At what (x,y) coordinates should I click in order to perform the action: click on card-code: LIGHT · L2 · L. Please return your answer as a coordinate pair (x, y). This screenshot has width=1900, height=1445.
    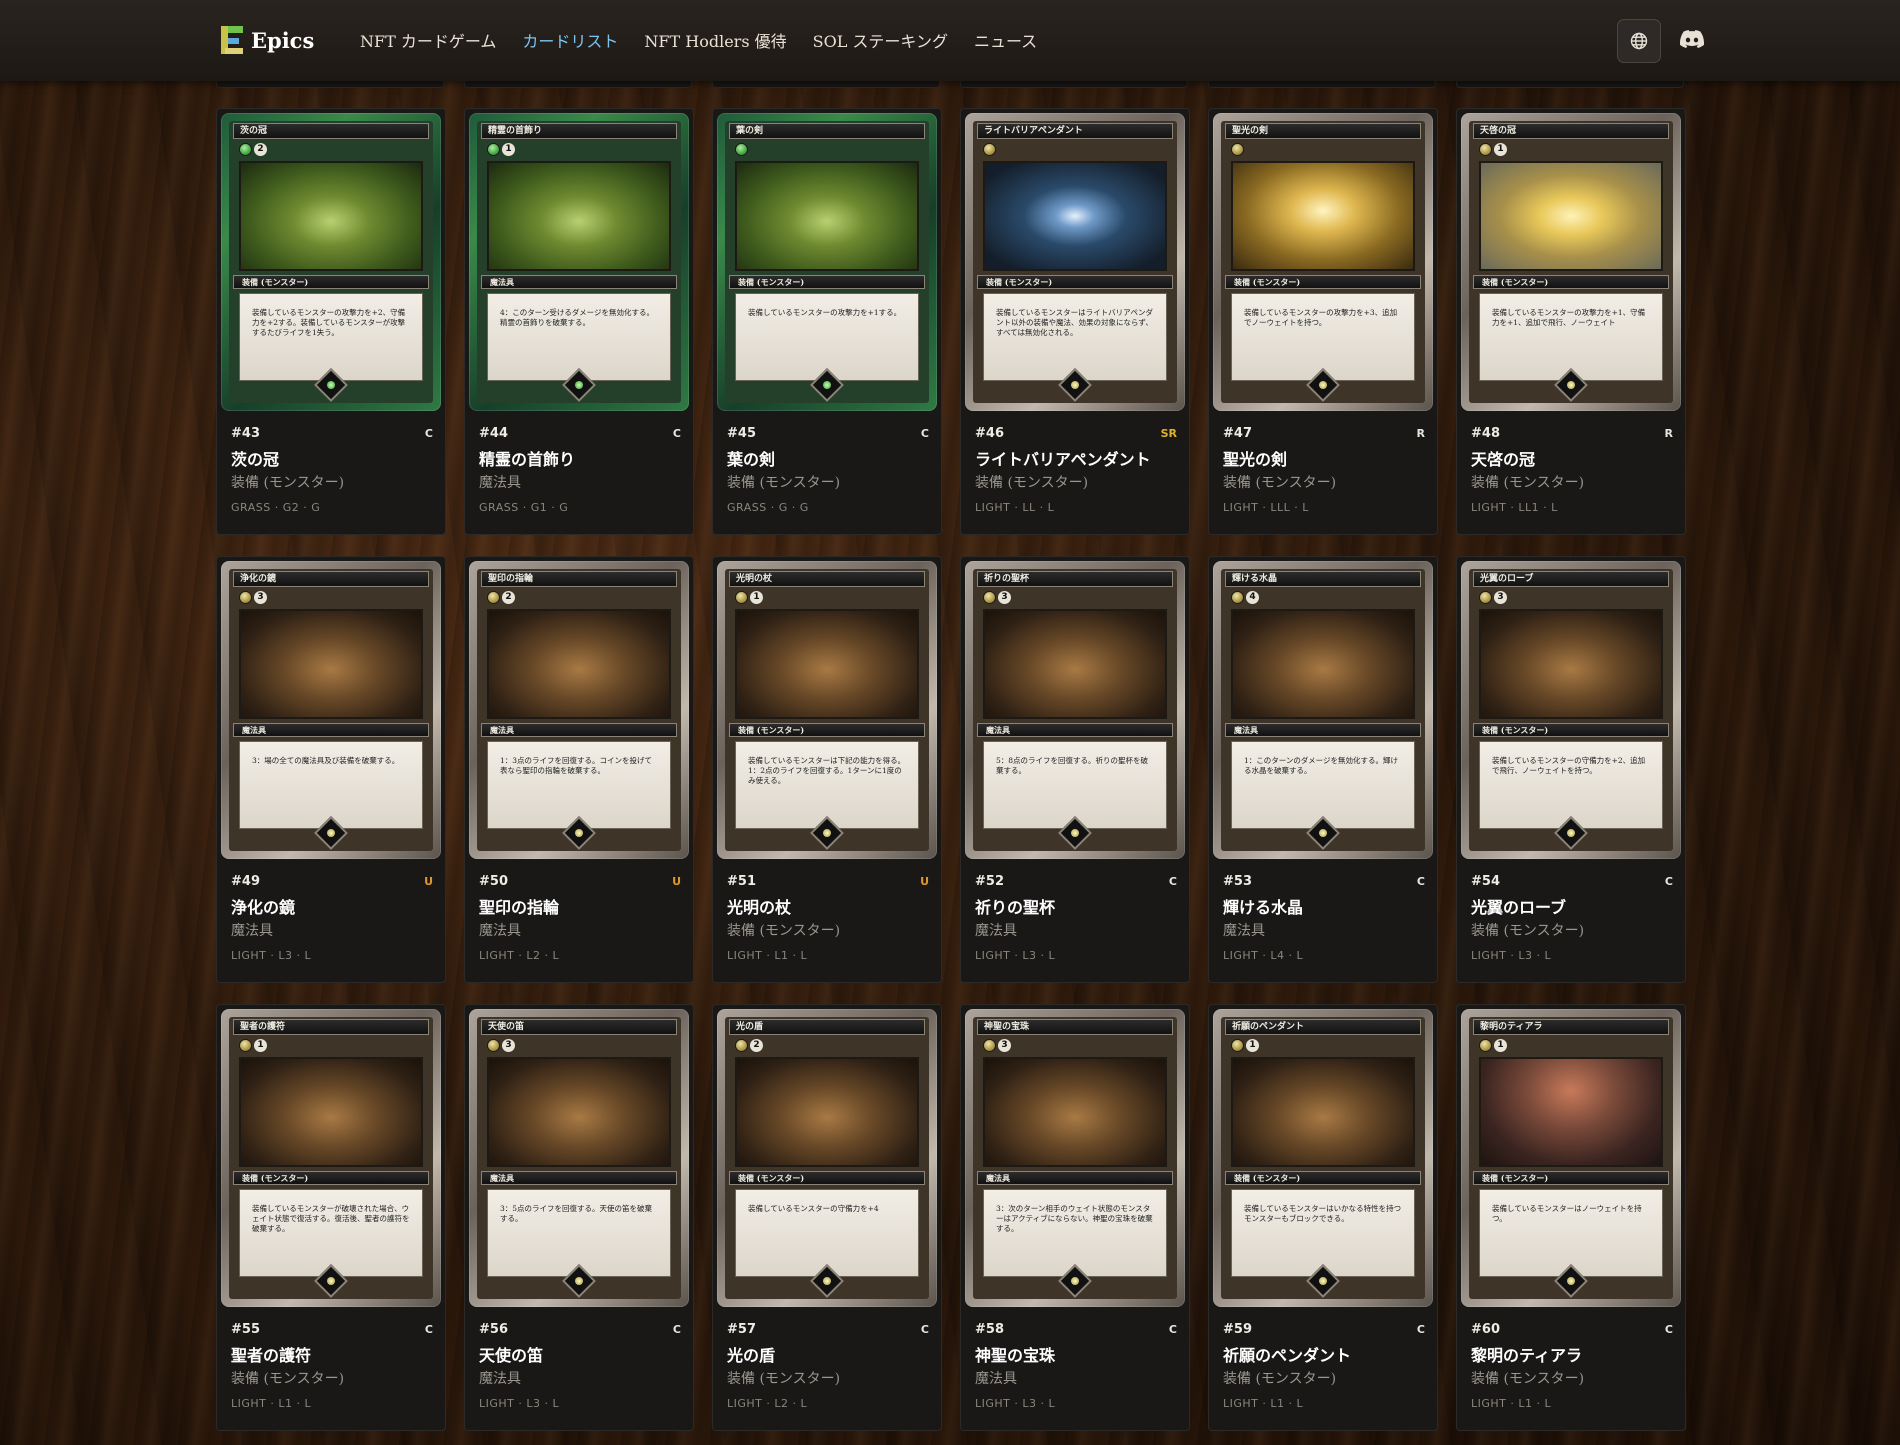
    Looking at the image, I should click on (519, 955).